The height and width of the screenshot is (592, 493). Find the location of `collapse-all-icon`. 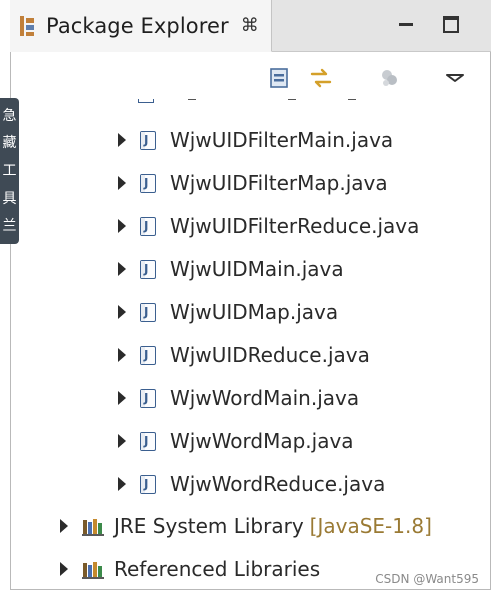

collapse-all-icon is located at coordinates (279, 78).